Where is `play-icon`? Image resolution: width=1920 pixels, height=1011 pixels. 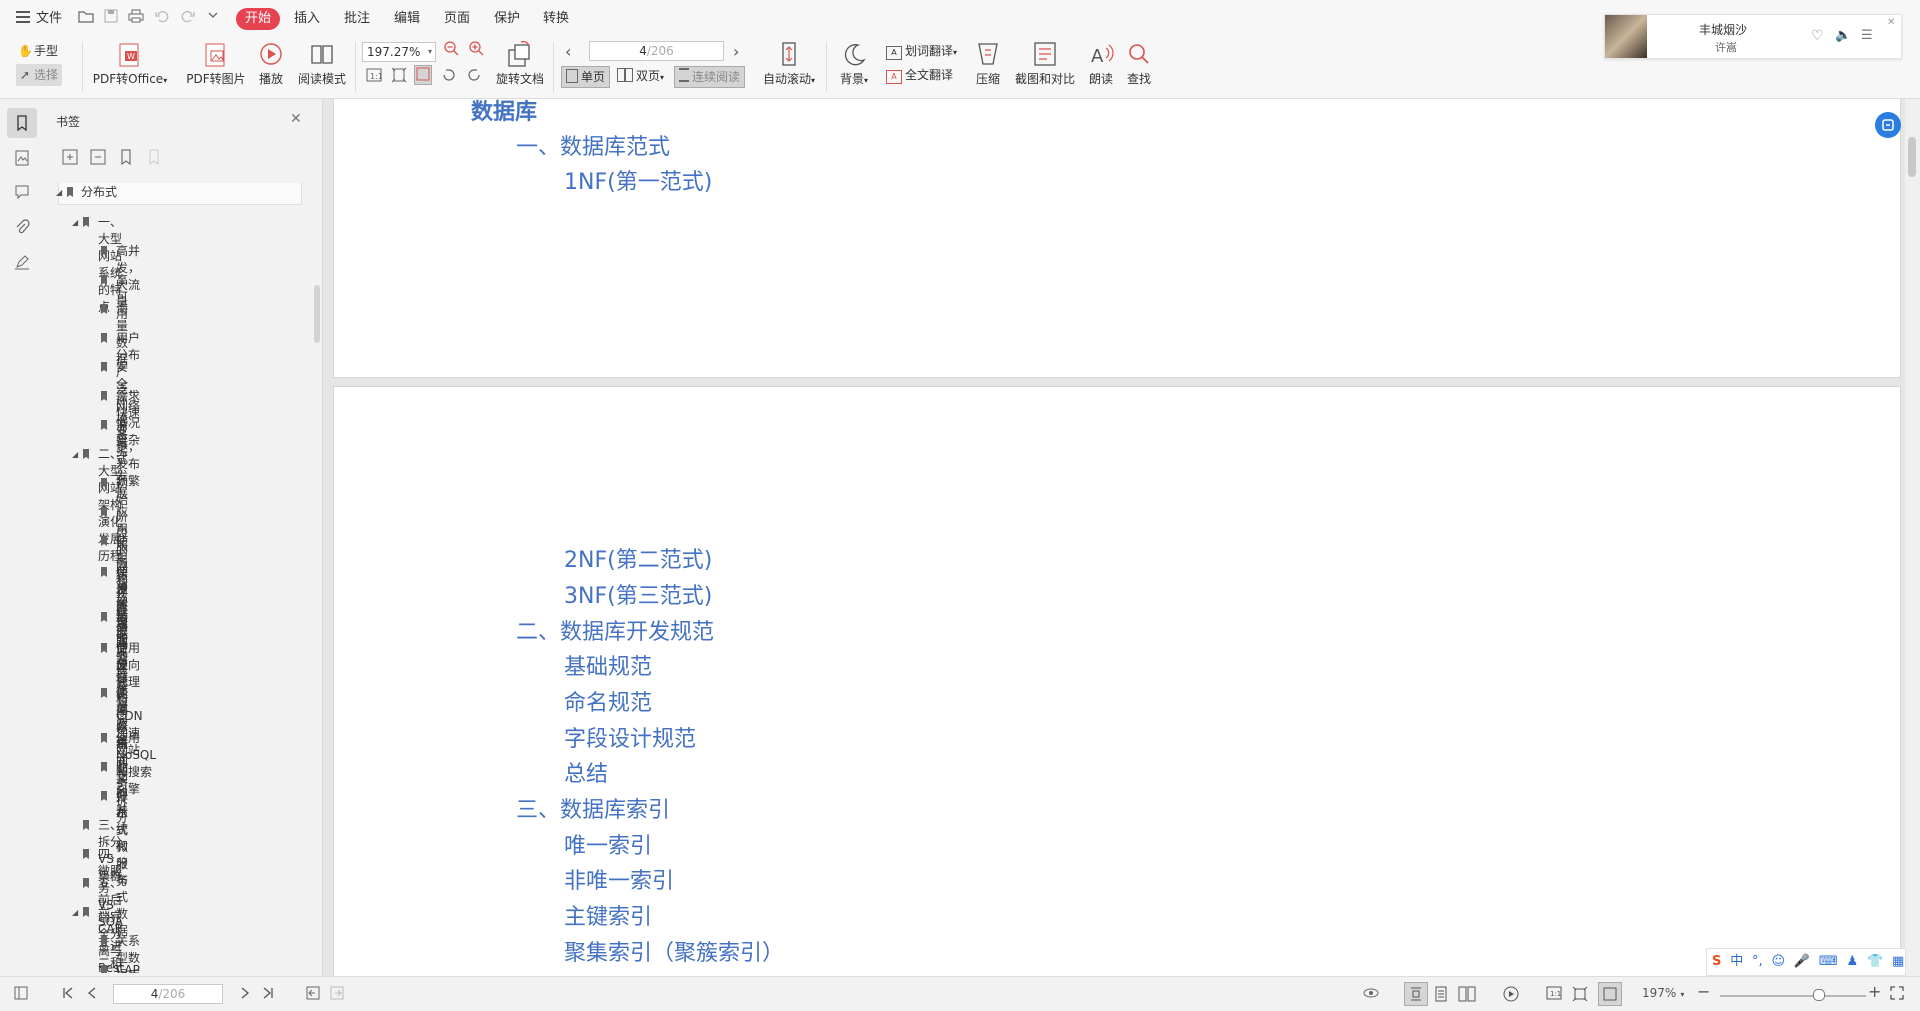
play-icon is located at coordinates (1511, 995).